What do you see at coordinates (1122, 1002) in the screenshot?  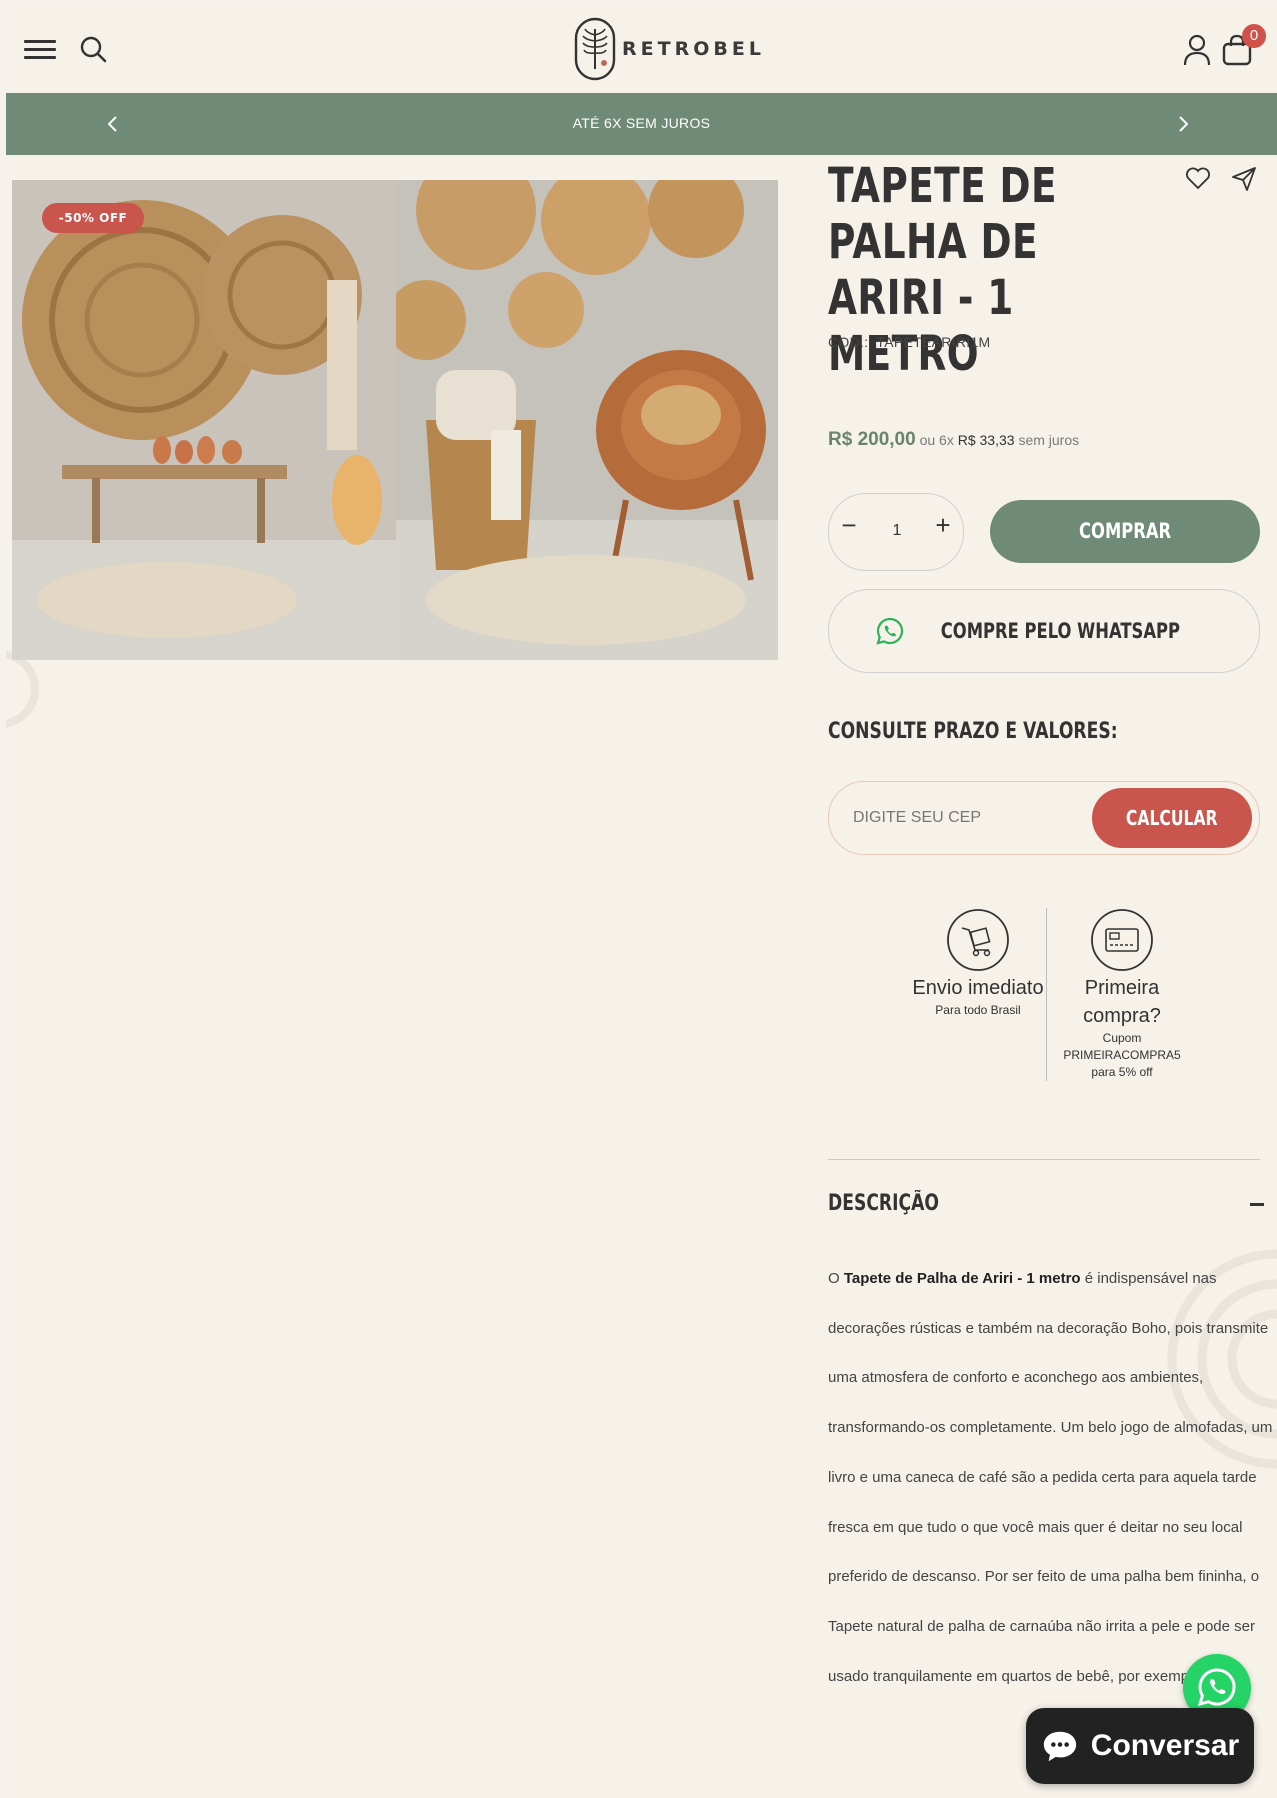 I see `benefit-title: Primeira compra?` at bounding box center [1122, 1002].